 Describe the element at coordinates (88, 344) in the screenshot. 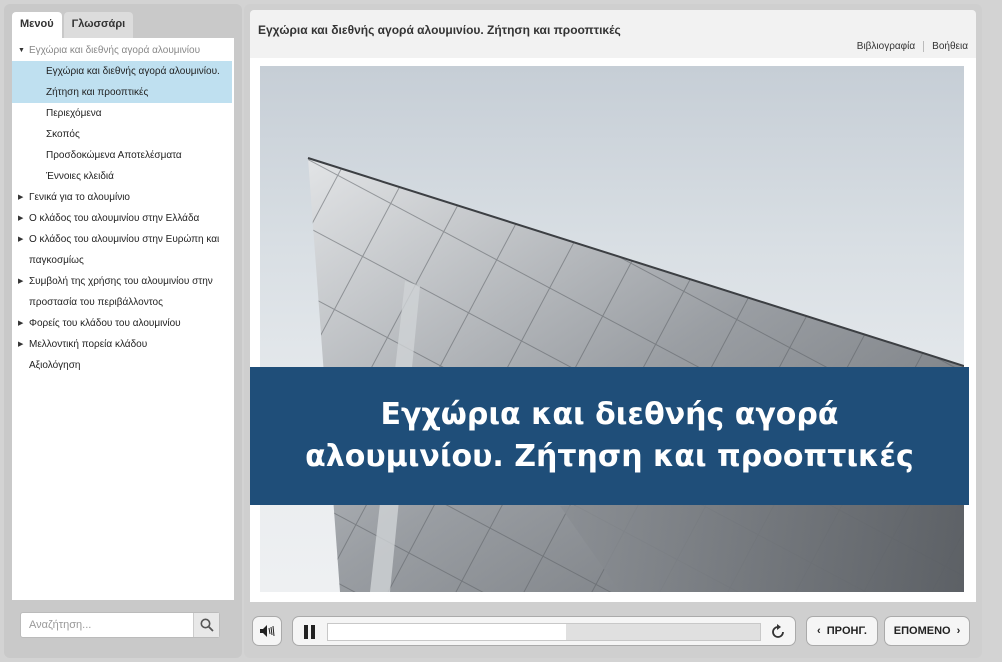

I see `menu-item-label: Μελλοντική πορεία κλάδου` at that location.